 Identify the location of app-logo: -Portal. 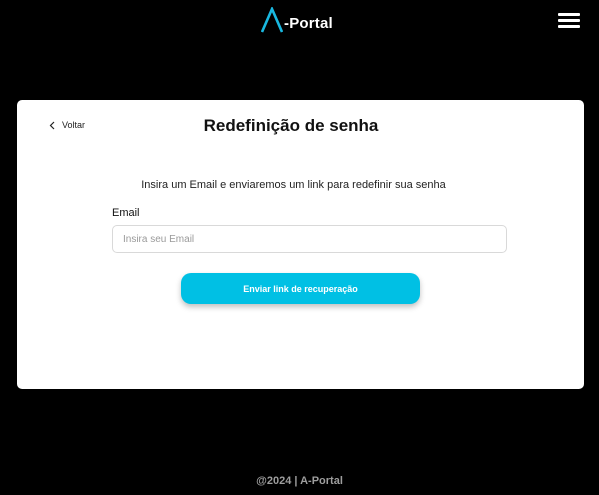
(297, 20).